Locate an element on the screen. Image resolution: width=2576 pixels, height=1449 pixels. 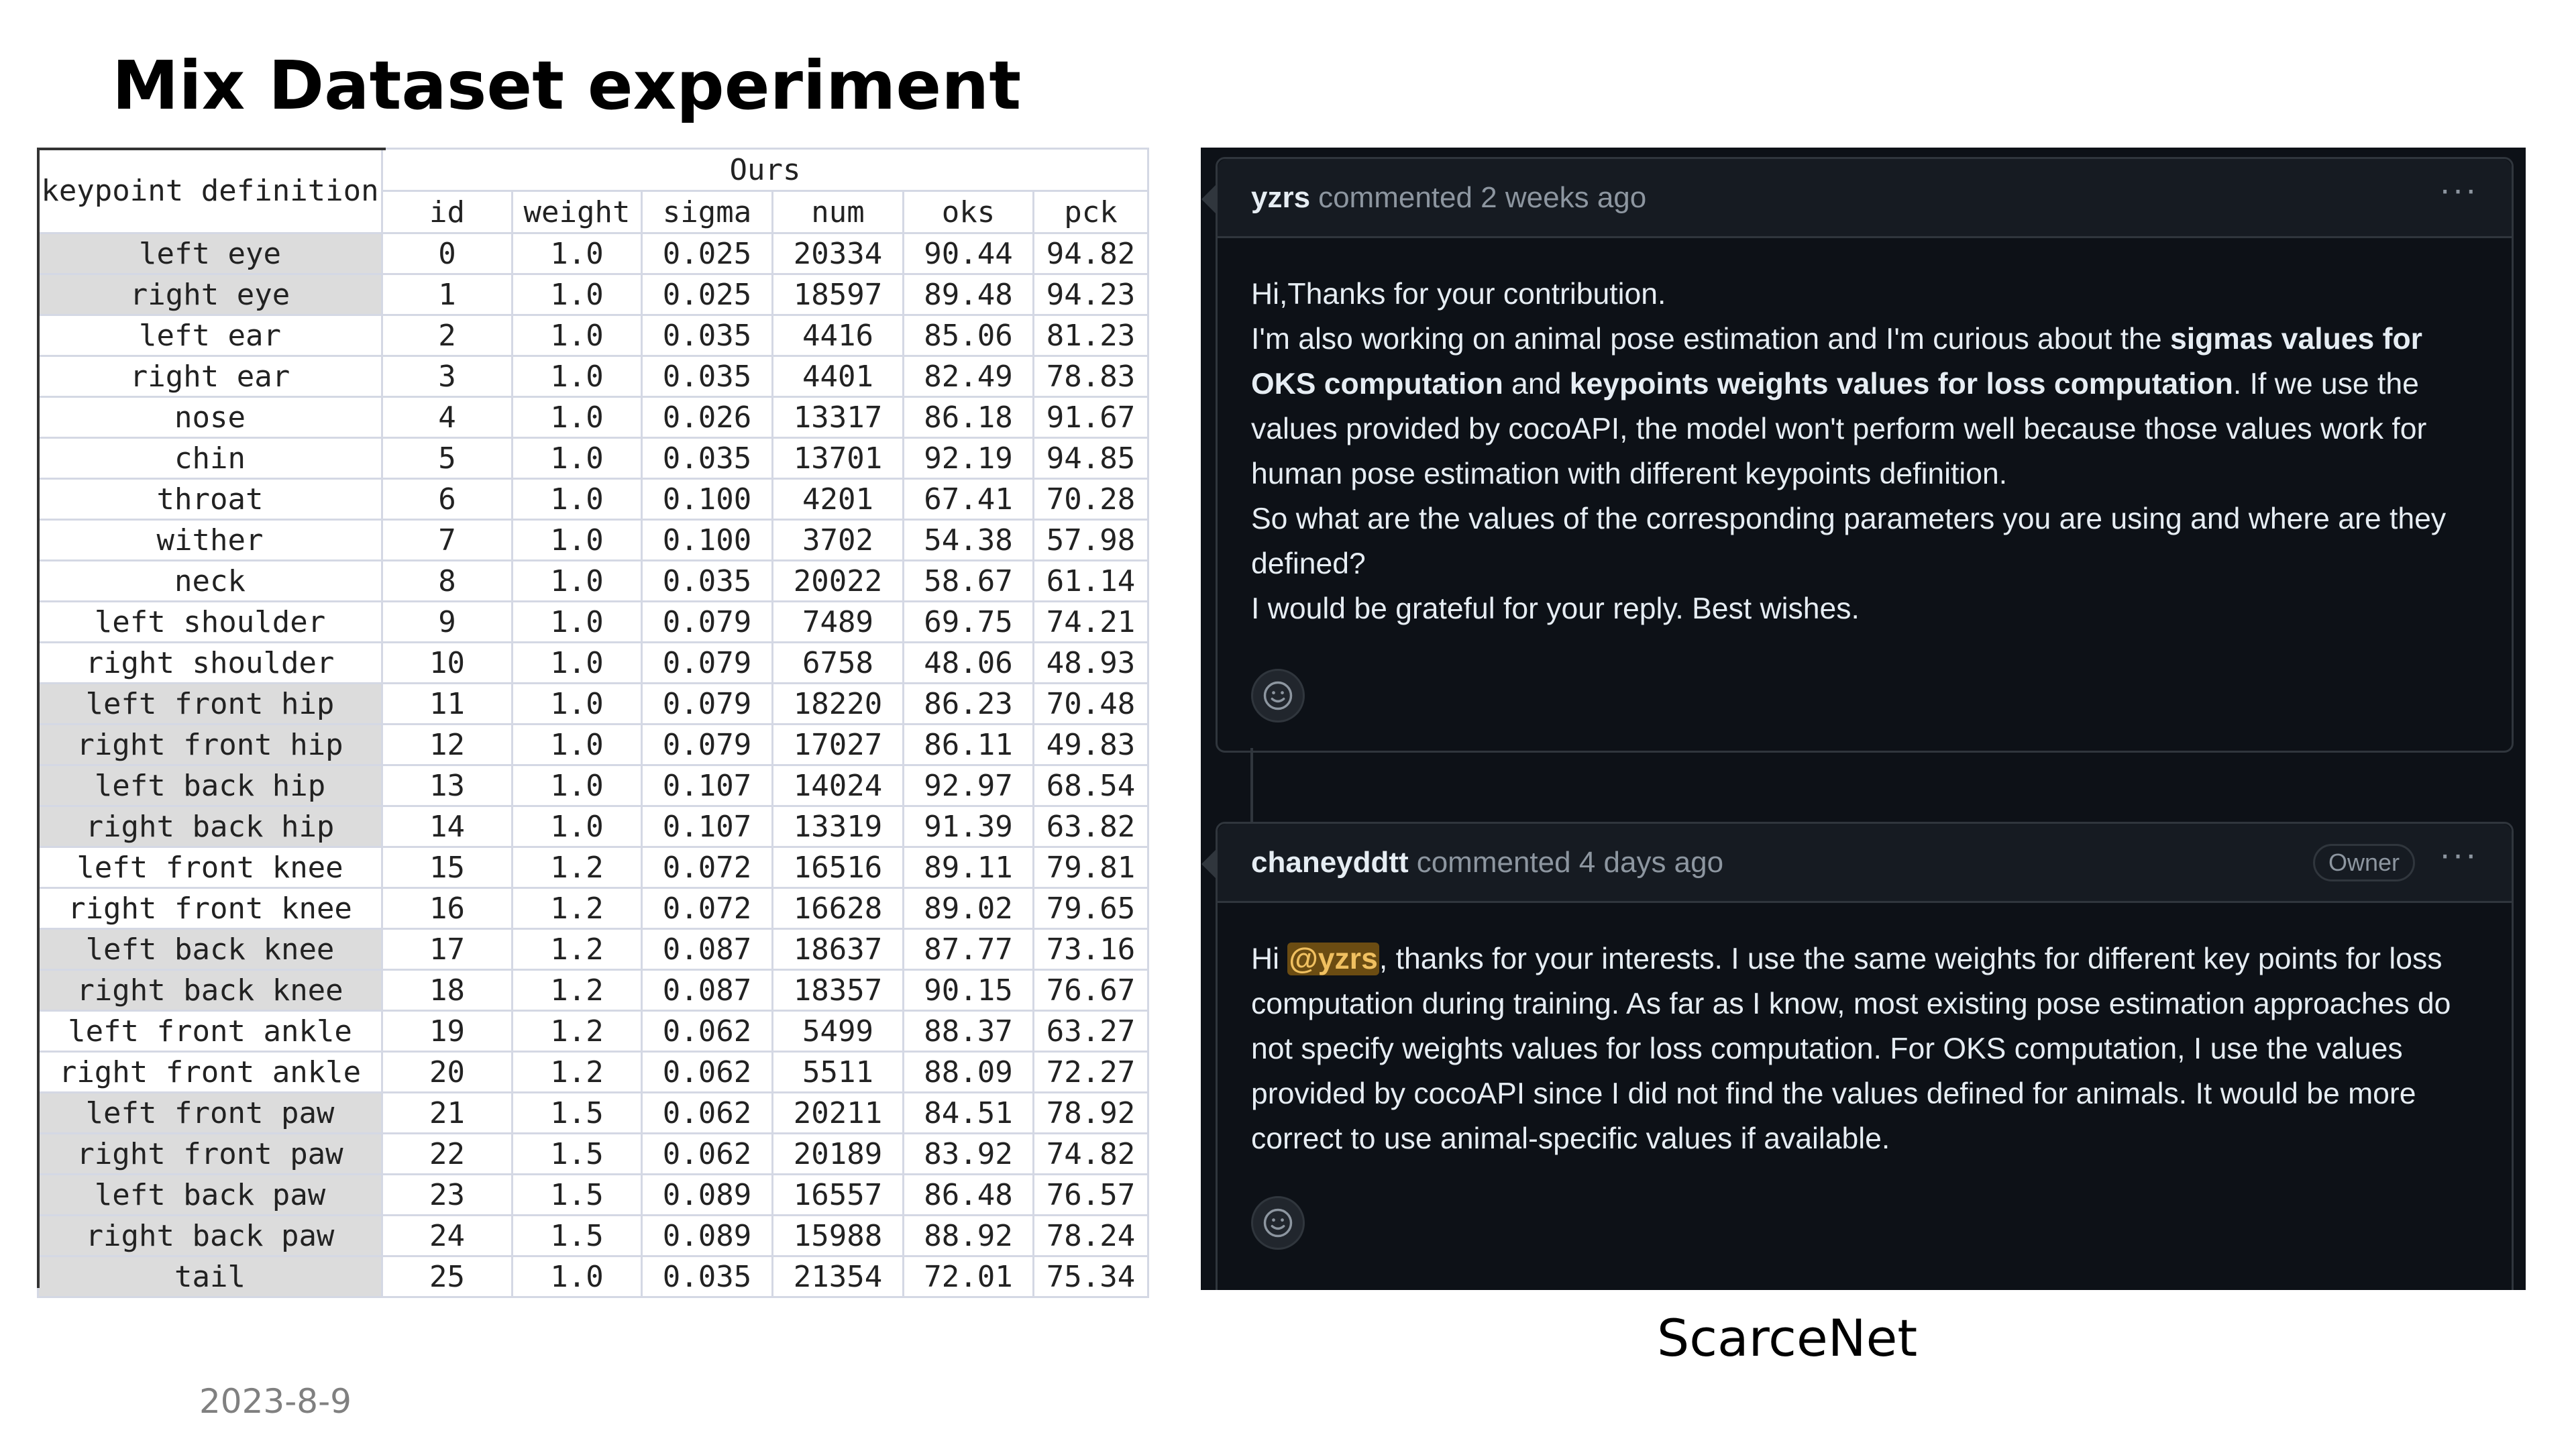
keypoint-name-cell: left ear is located at coordinates (210, 335).